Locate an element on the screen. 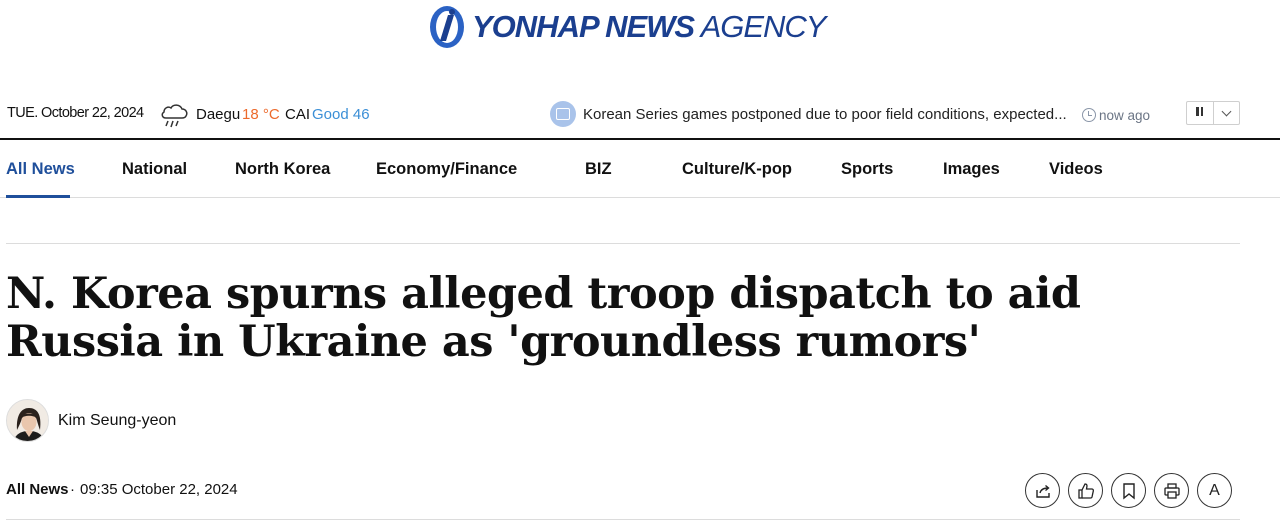  article-section: All News is located at coordinates (37, 489).